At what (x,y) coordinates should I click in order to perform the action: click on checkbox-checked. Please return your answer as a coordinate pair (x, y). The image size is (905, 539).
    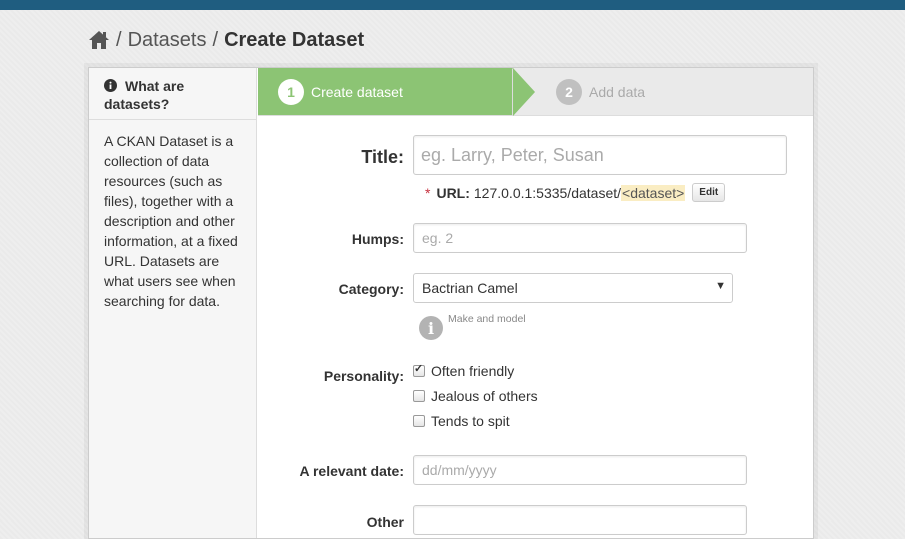
    Looking at the image, I should click on (419, 369).